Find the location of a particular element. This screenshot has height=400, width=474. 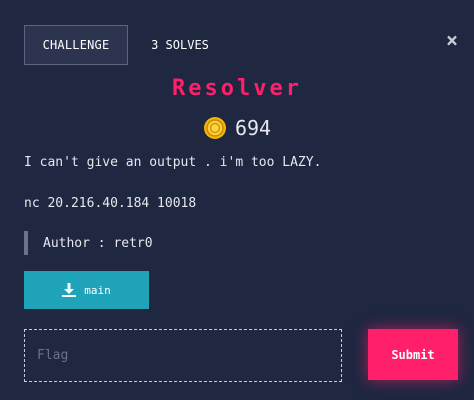

download-file-button: main is located at coordinates (86, 290).